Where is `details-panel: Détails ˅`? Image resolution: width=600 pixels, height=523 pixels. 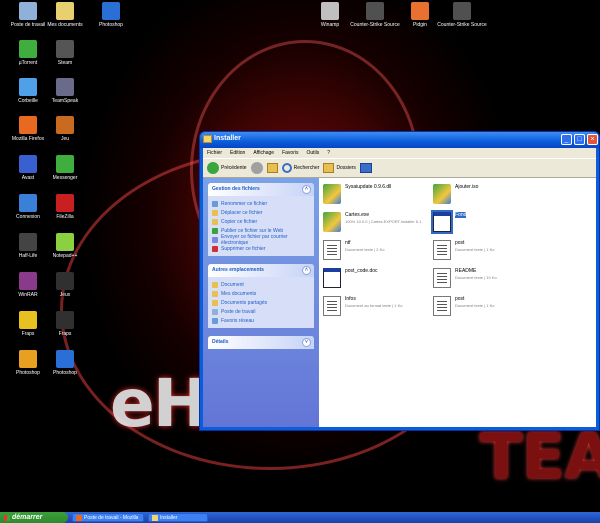 details-panel: Détails ˅ is located at coordinates (261, 342).